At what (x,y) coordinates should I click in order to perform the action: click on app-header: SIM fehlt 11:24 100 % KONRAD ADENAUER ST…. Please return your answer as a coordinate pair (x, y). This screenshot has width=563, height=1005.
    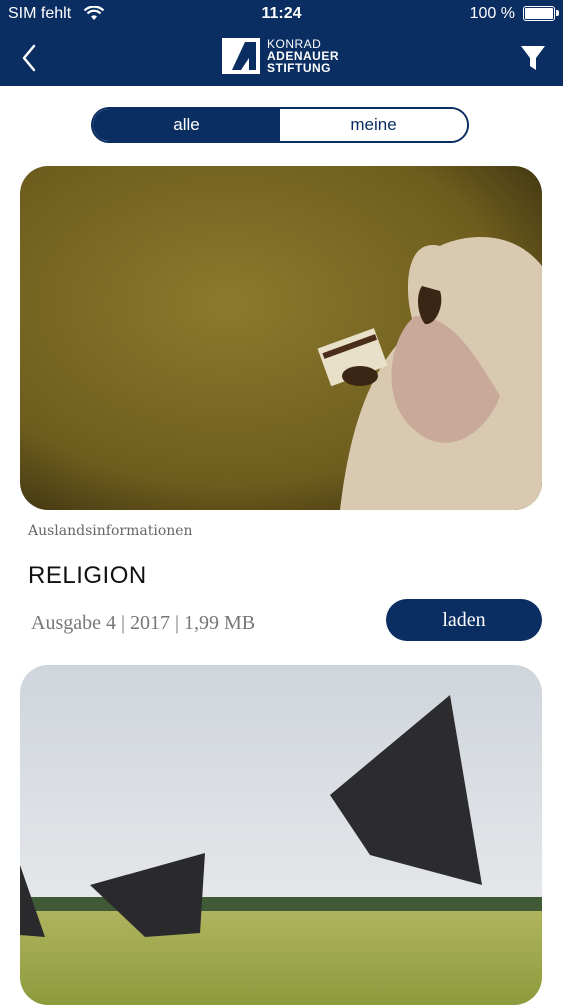
    Looking at the image, I should click on (281, 43).